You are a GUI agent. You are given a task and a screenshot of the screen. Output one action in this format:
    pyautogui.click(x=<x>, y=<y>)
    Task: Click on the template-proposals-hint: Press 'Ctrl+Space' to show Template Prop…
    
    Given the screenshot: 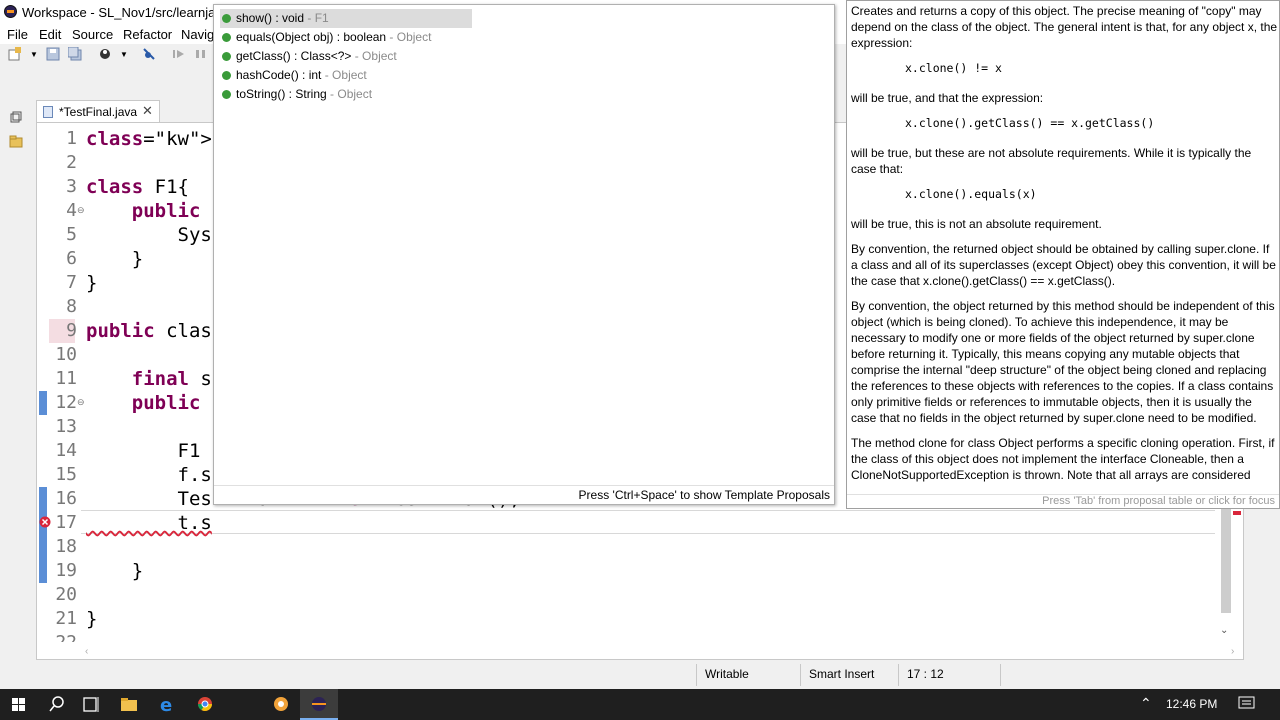 What is the action you would take?
    pyautogui.click(x=704, y=495)
    